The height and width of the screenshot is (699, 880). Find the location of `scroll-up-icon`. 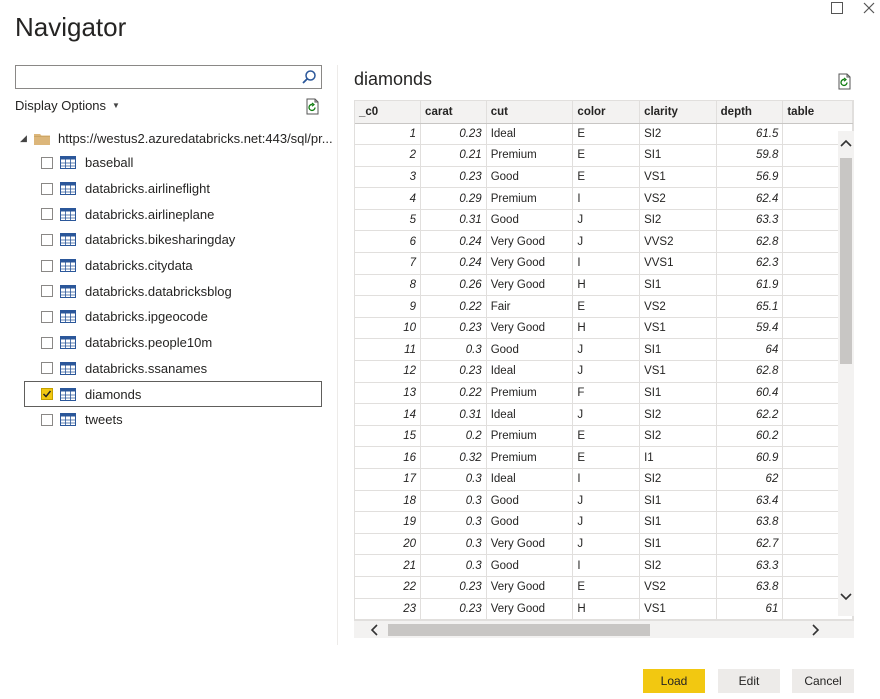

scroll-up-icon is located at coordinates (846, 143).